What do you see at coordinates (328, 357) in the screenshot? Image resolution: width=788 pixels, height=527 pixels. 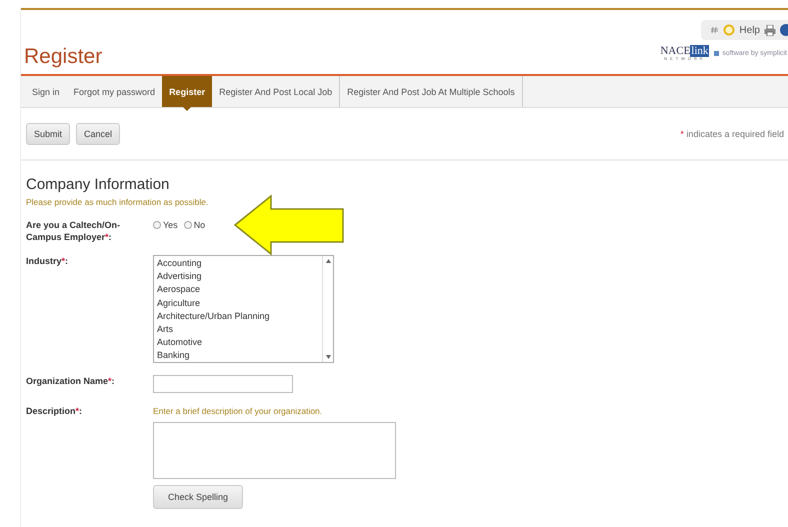 I see `scroll-down-icon` at bounding box center [328, 357].